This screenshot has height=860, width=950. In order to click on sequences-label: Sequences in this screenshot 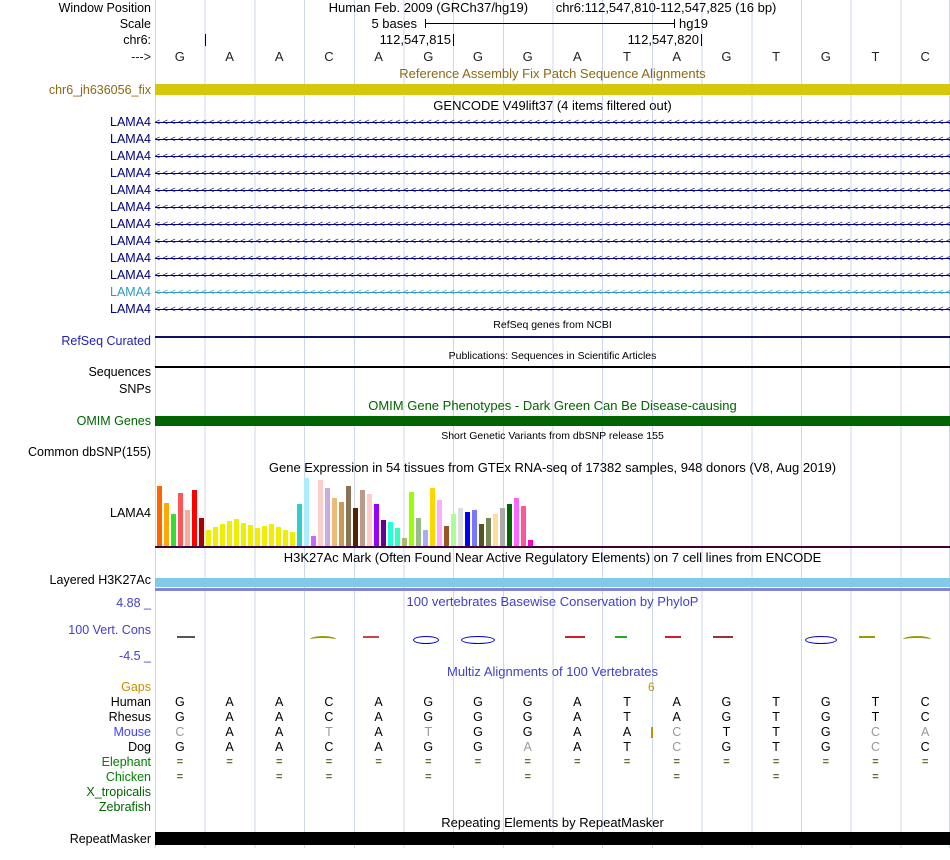, I will do `click(77, 372)`.